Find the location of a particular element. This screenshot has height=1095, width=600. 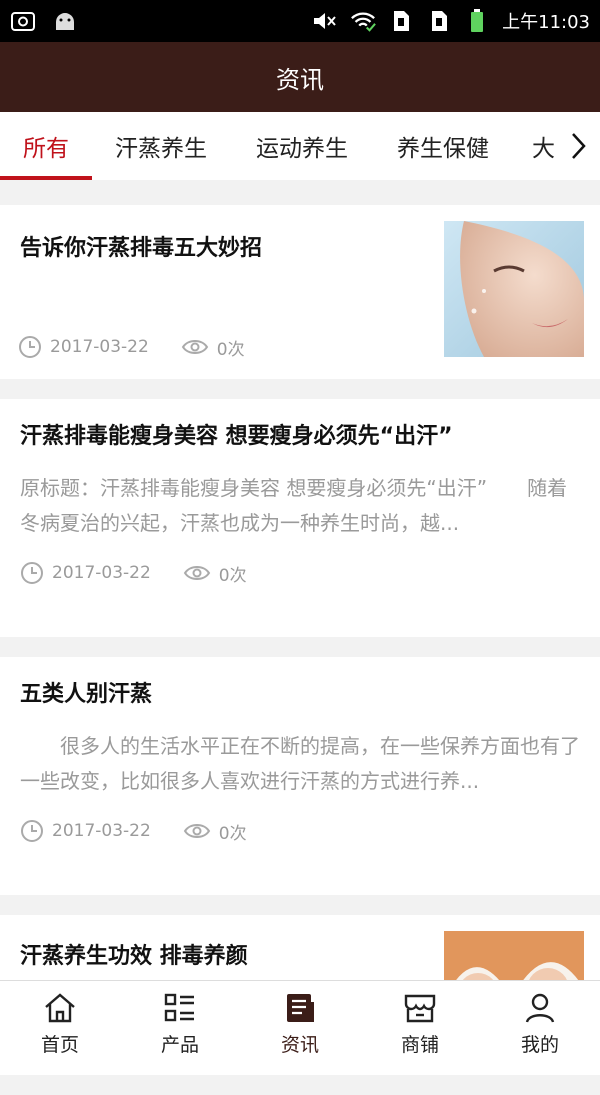

battery-icon is located at coordinates (477, 21).